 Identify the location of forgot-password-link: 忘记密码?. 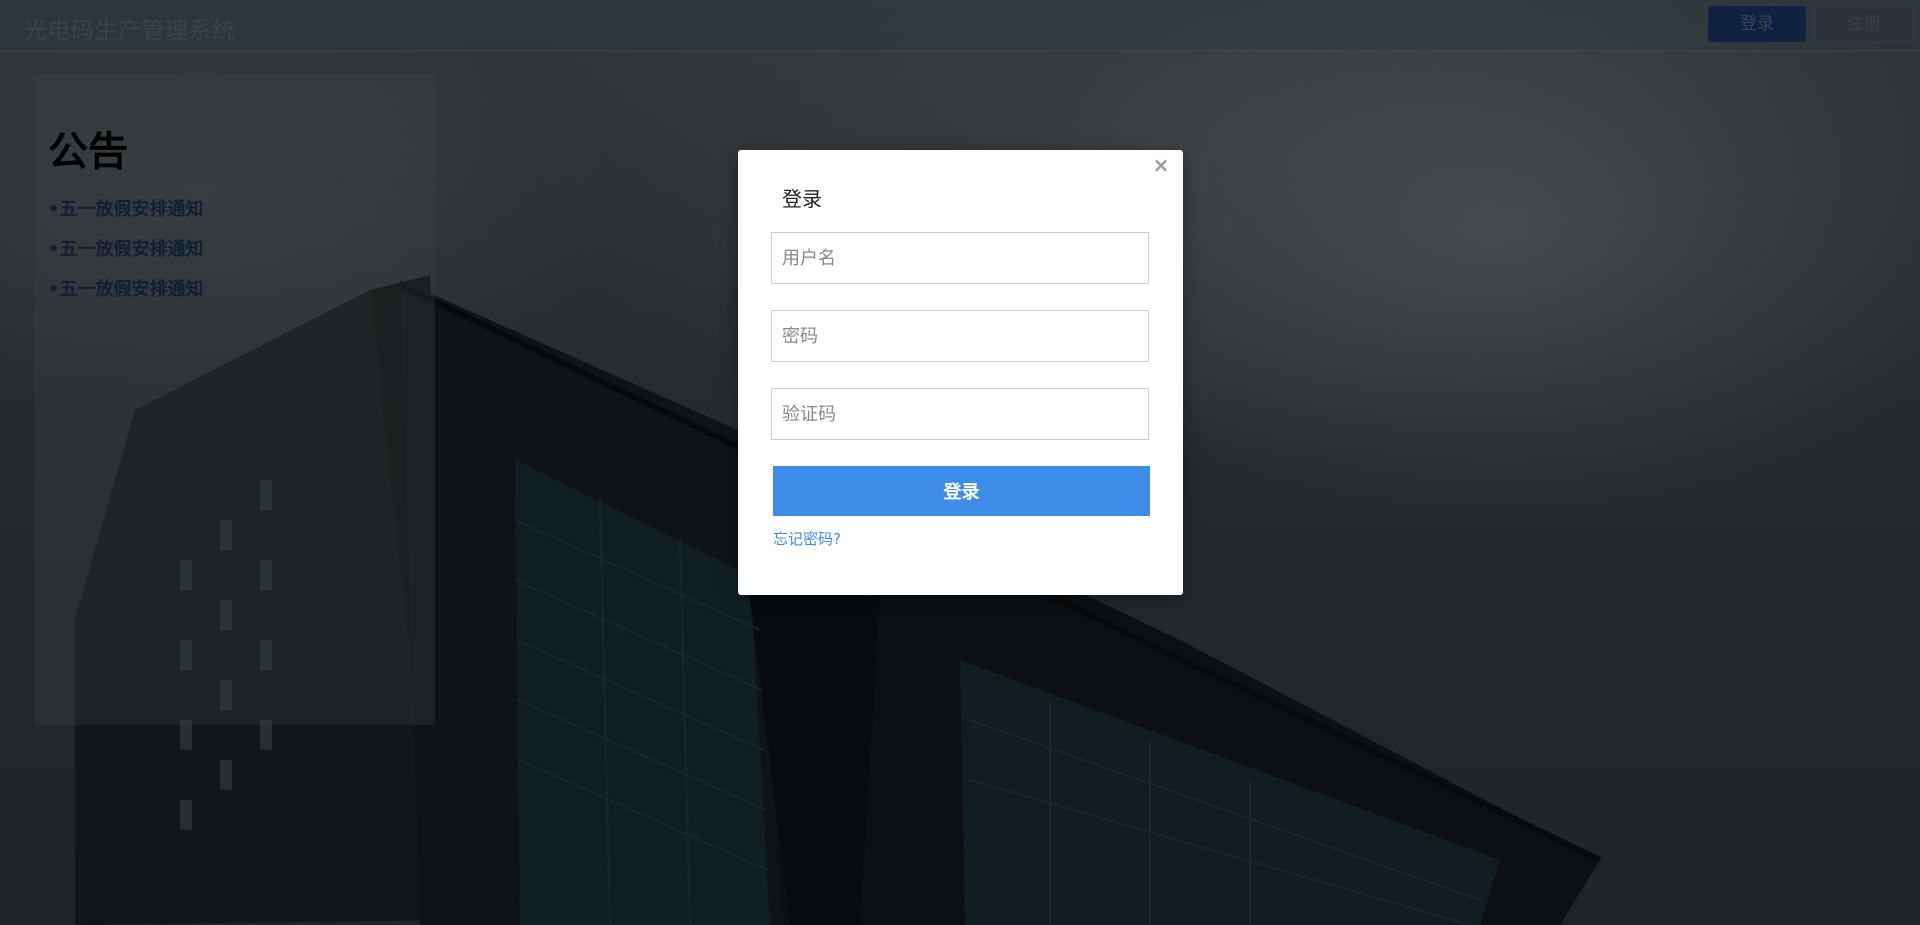
(807, 538).